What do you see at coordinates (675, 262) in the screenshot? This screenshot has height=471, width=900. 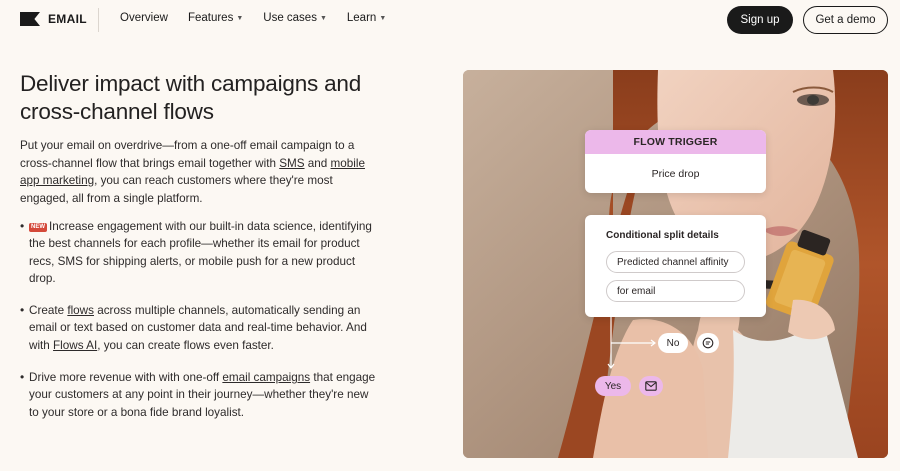 I see `split-condition-field: Predicted channel affinity` at bounding box center [675, 262].